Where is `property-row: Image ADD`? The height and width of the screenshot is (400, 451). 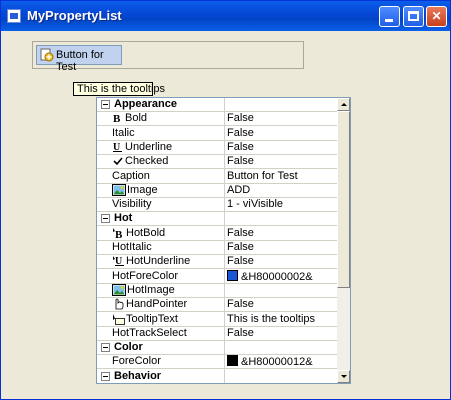
property-row: Image ADD is located at coordinates (217, 191).